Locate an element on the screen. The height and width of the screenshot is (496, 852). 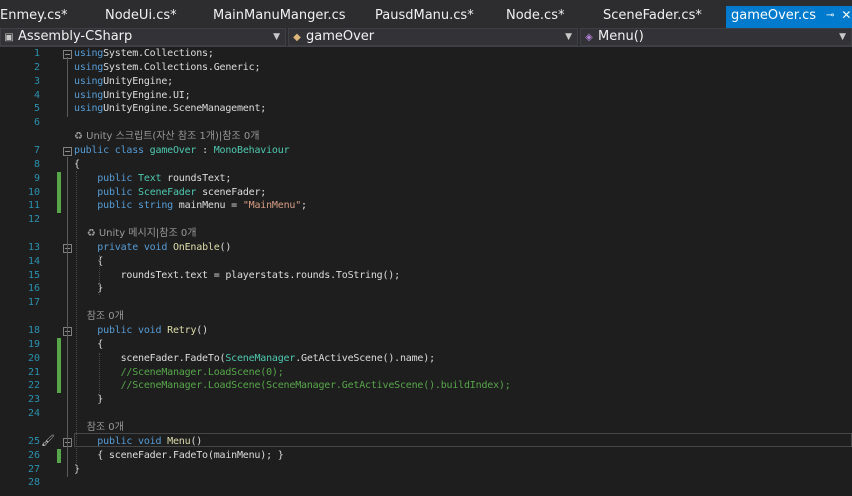
code-token: UnityEngine.UI; is located at coordinates (147, 95).